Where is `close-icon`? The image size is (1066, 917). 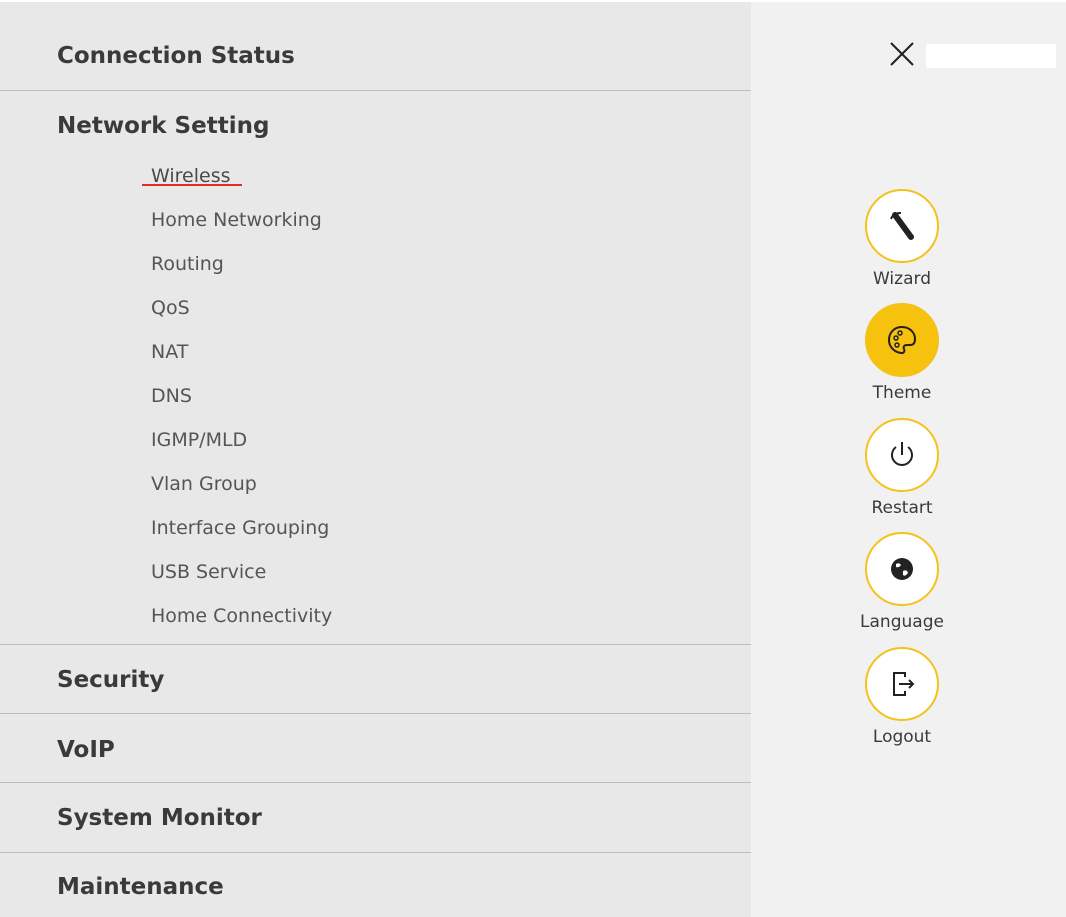
close-icon is located at coordinates (902, 54).